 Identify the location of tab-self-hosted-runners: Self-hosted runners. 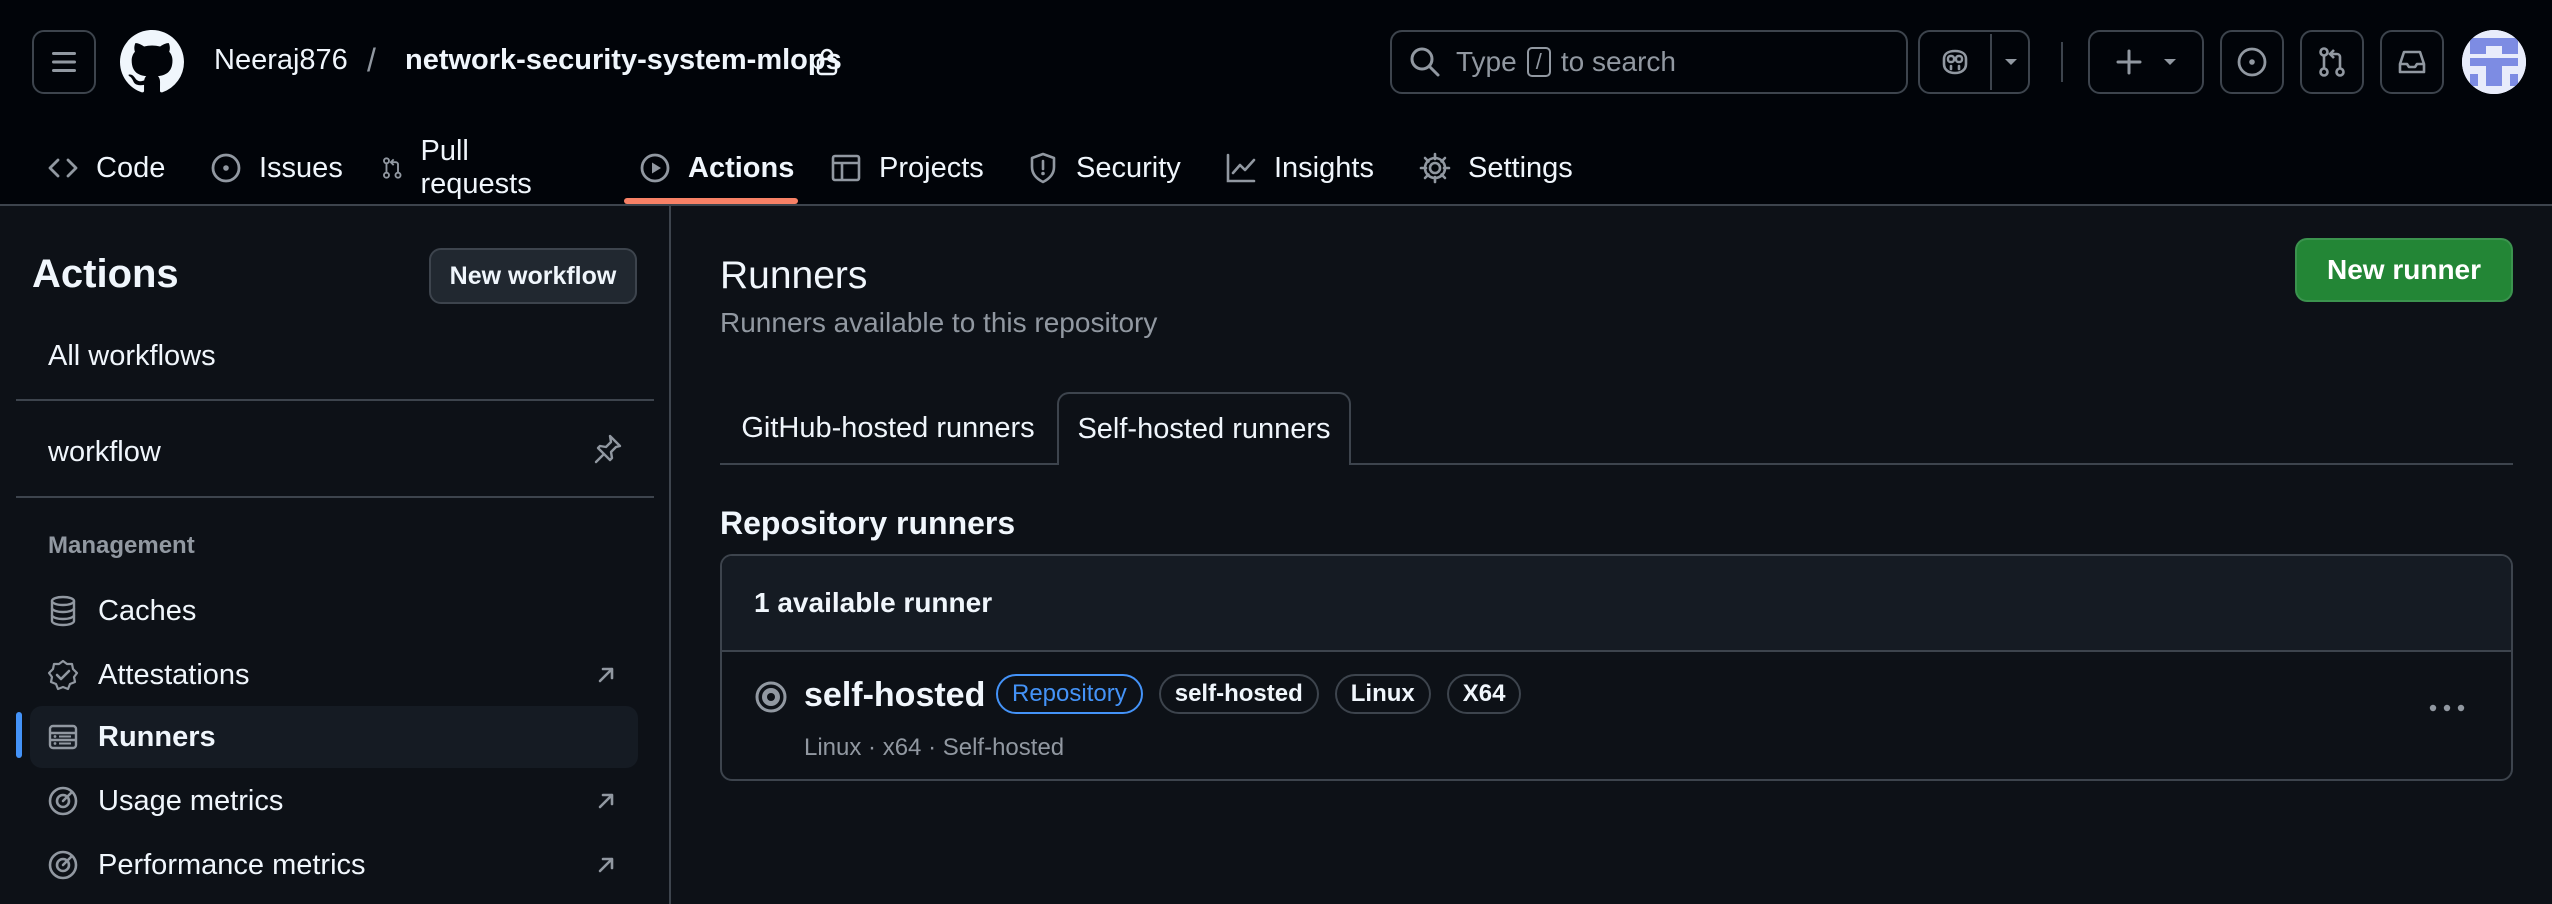
(1204, 428).